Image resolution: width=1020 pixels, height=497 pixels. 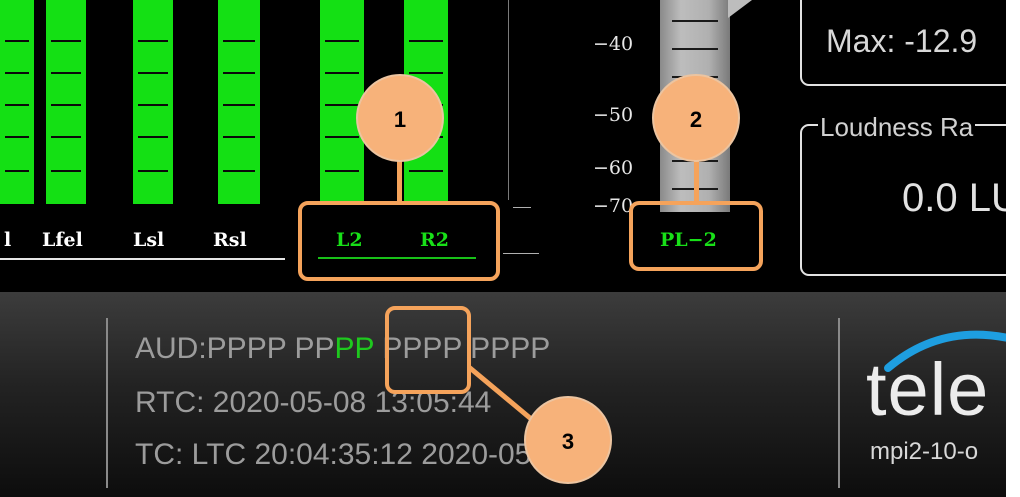 I want to click on highlight-box-pl2, so click(x=696, y=236).